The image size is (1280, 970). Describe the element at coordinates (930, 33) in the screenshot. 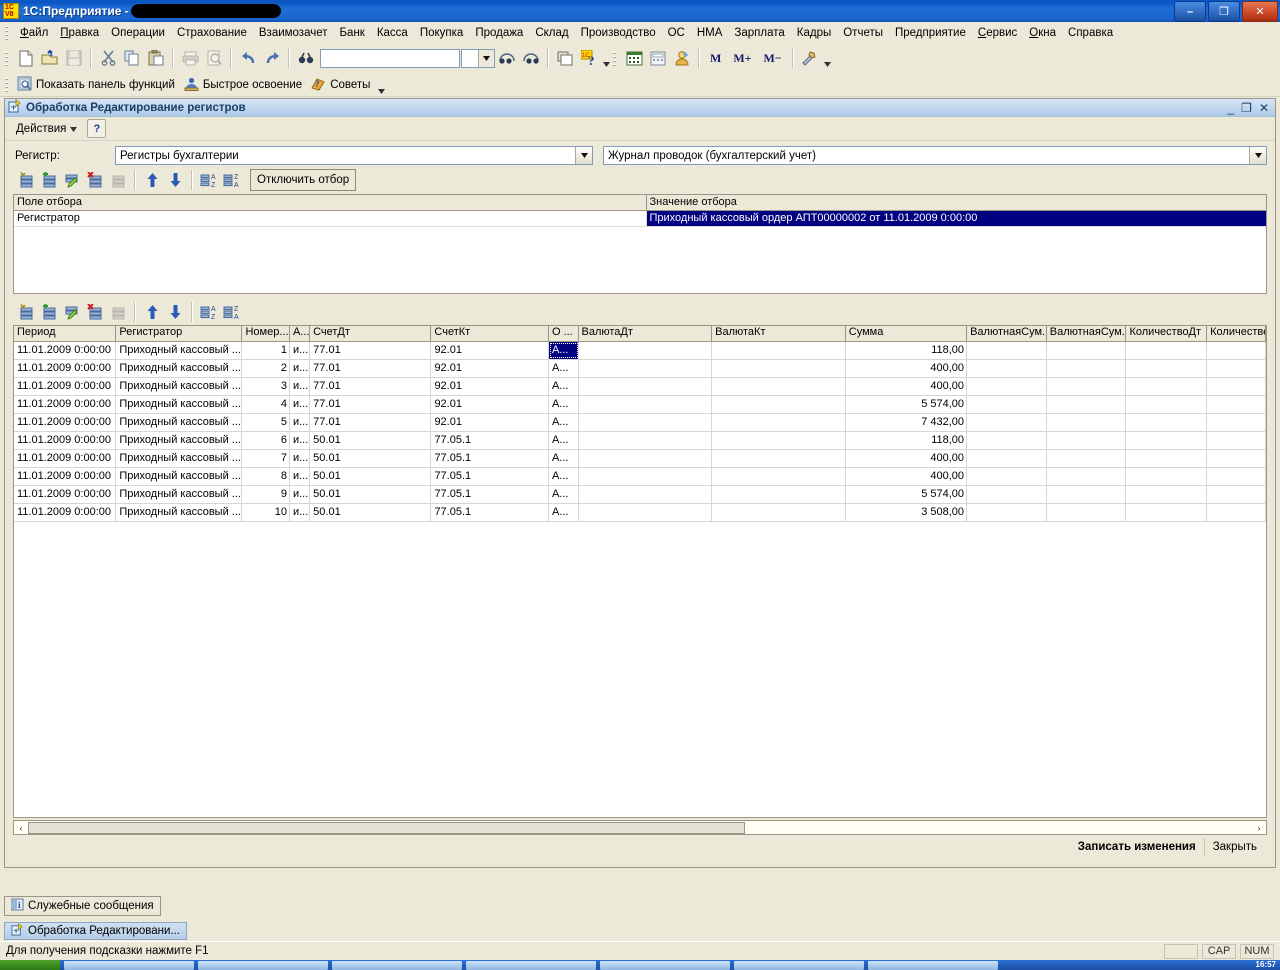

I see `menu-enterprise: Предприятие` at that location.